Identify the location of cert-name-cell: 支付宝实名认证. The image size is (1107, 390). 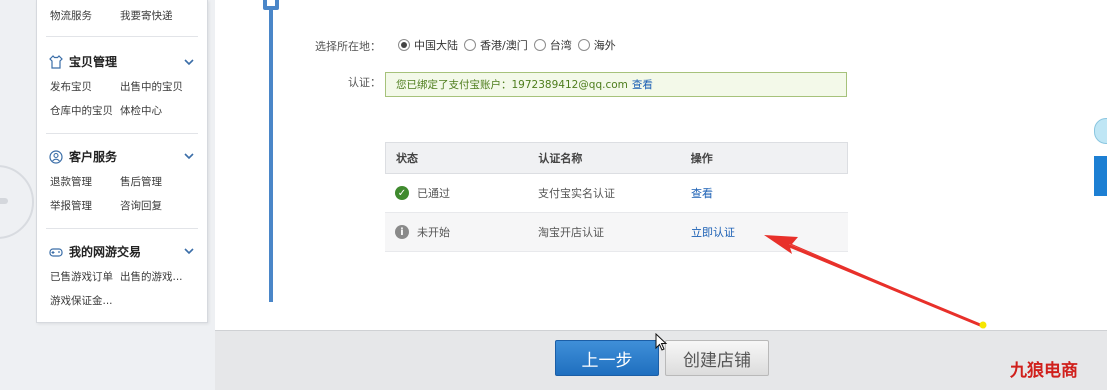
(576, 193).